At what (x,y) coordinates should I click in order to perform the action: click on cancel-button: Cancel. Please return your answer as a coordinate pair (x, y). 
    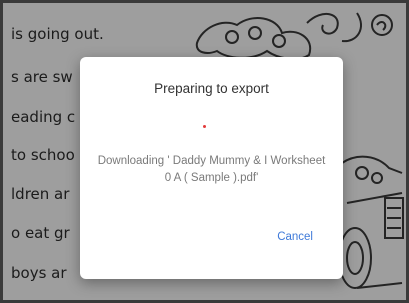
    Looking at the image, I should click on (295, 237).